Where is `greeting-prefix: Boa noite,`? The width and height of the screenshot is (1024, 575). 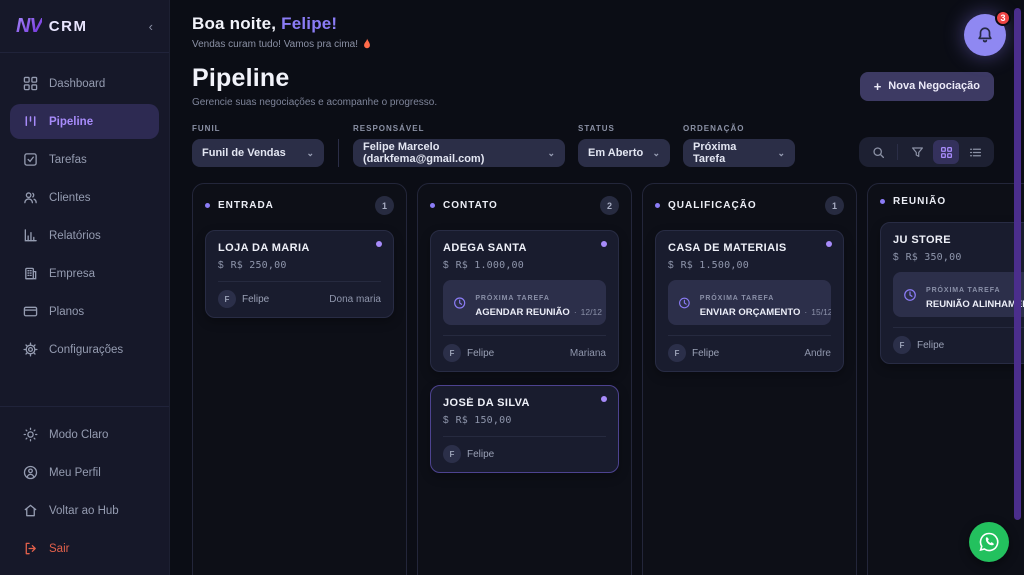 greeting-prefix: Boa noite, is located at coordinates (234, 23).